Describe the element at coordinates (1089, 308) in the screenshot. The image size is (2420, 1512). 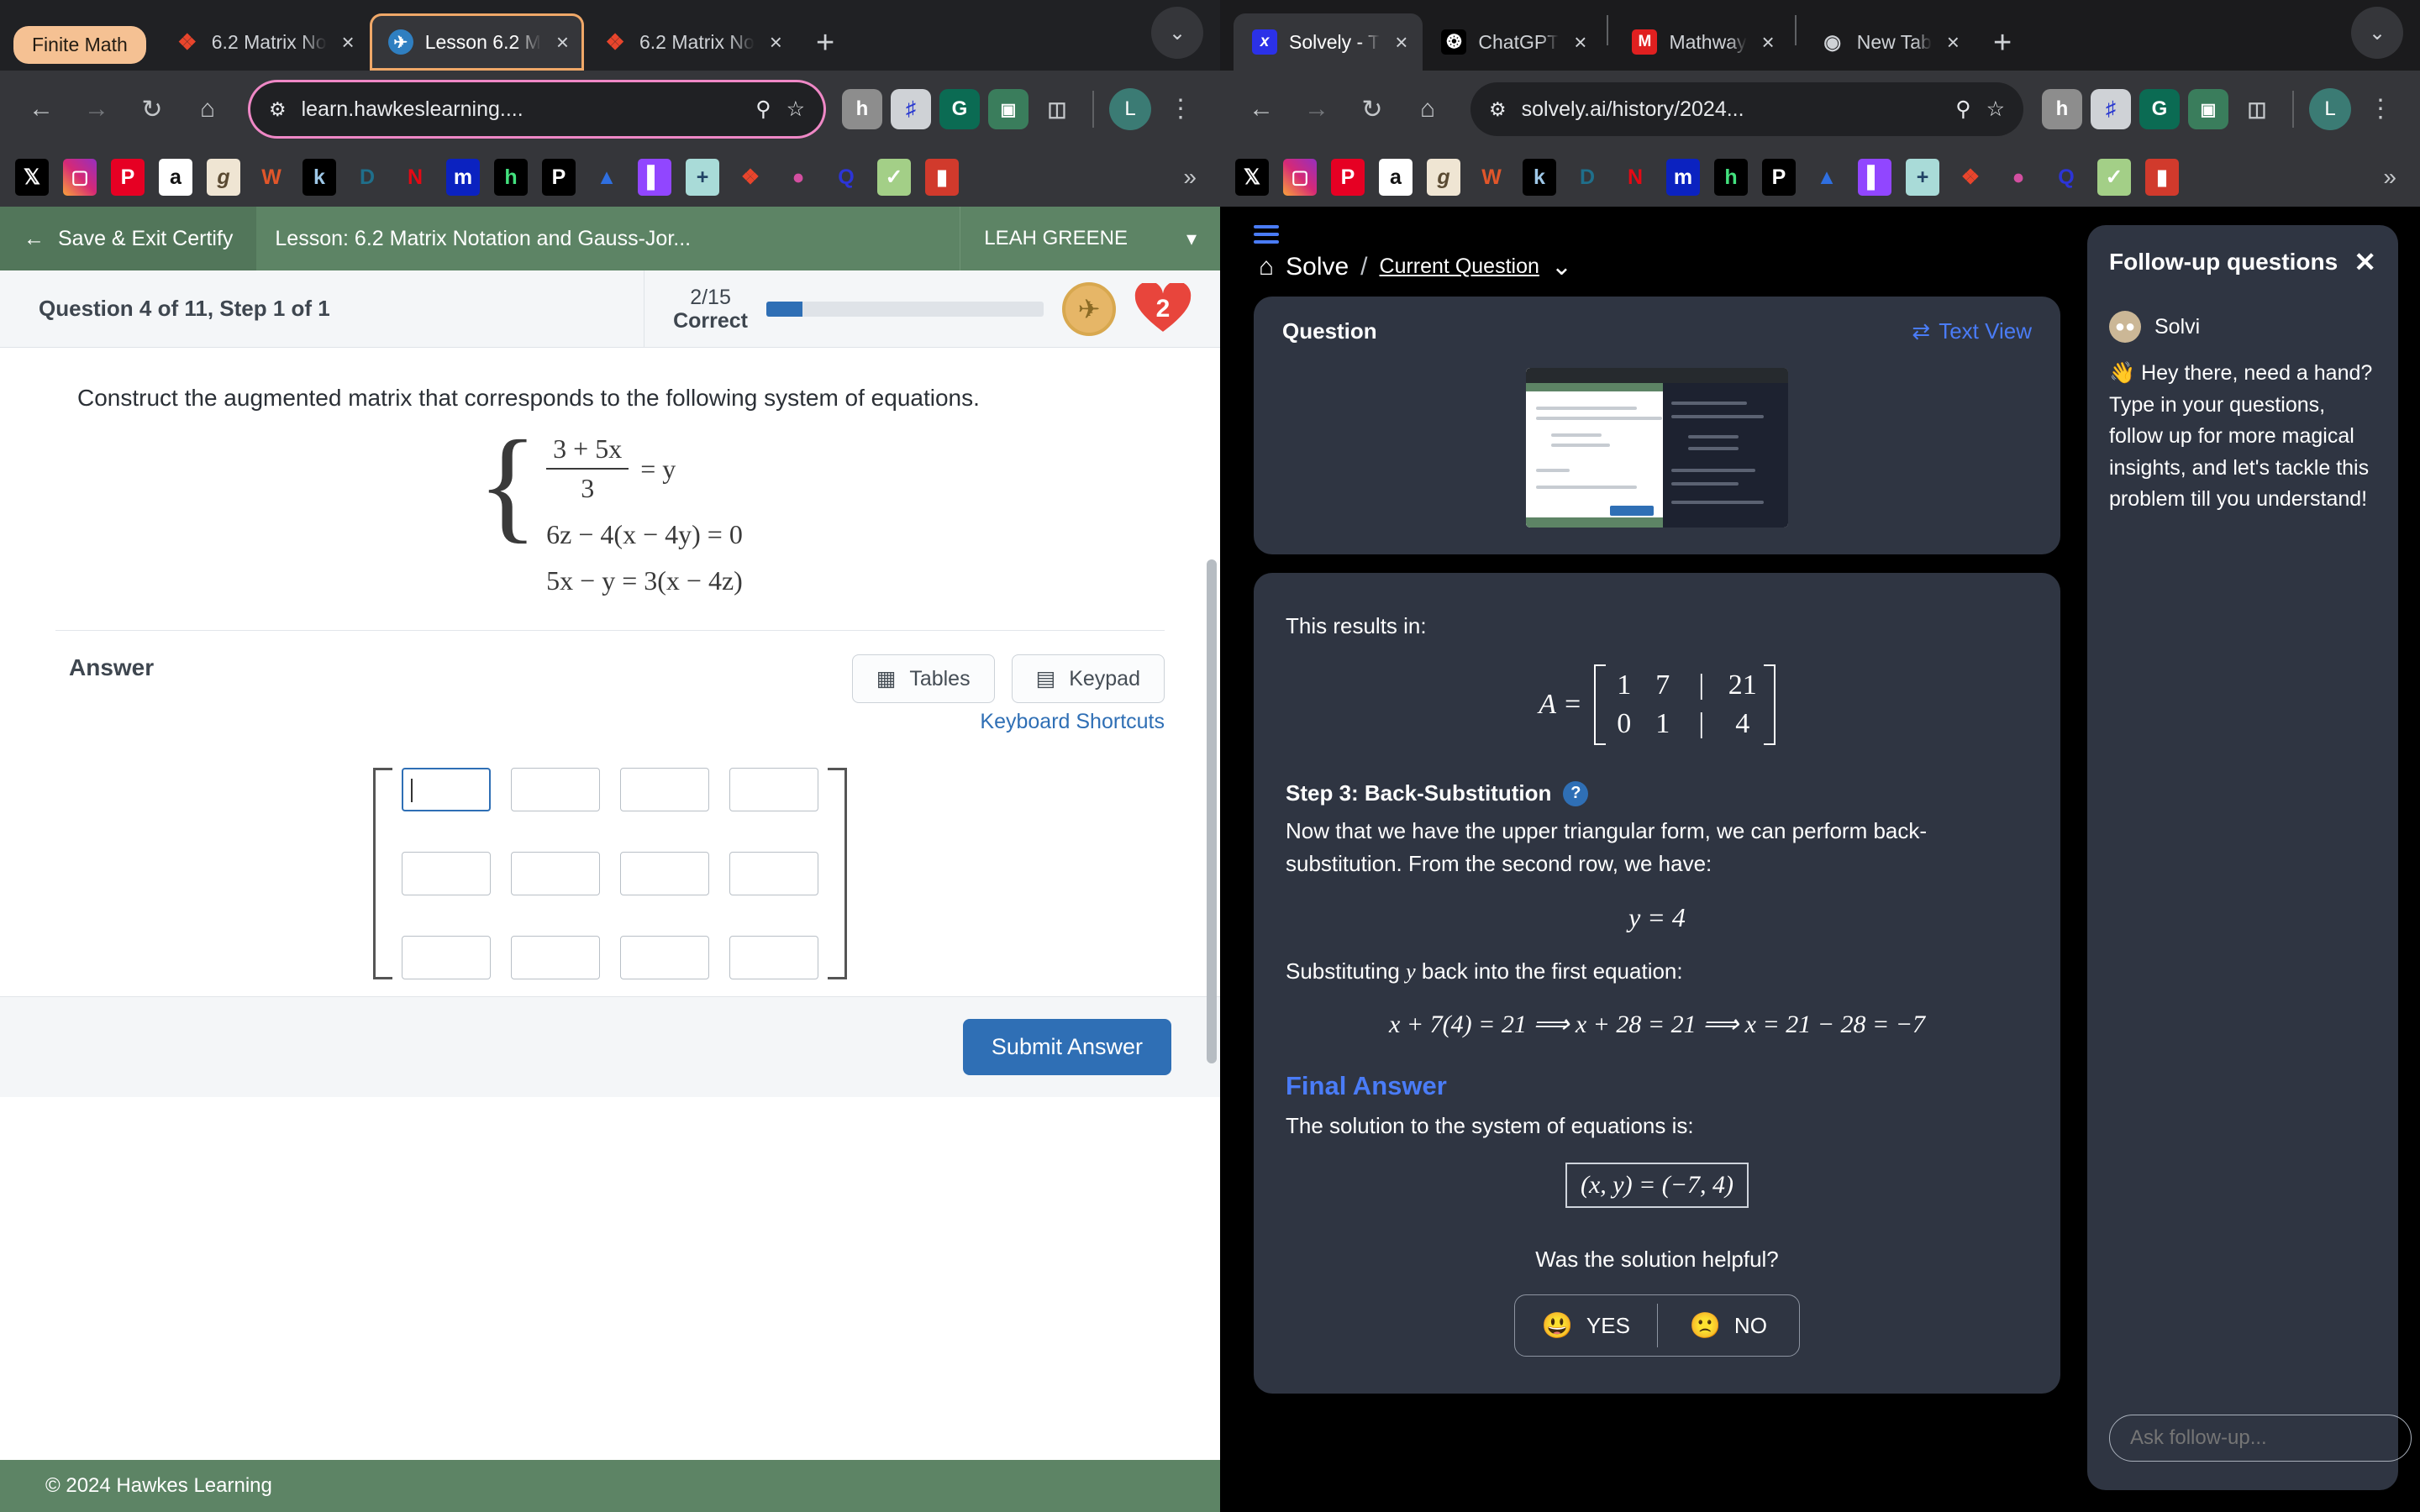
I see `medal-icon: ✈` at that location.